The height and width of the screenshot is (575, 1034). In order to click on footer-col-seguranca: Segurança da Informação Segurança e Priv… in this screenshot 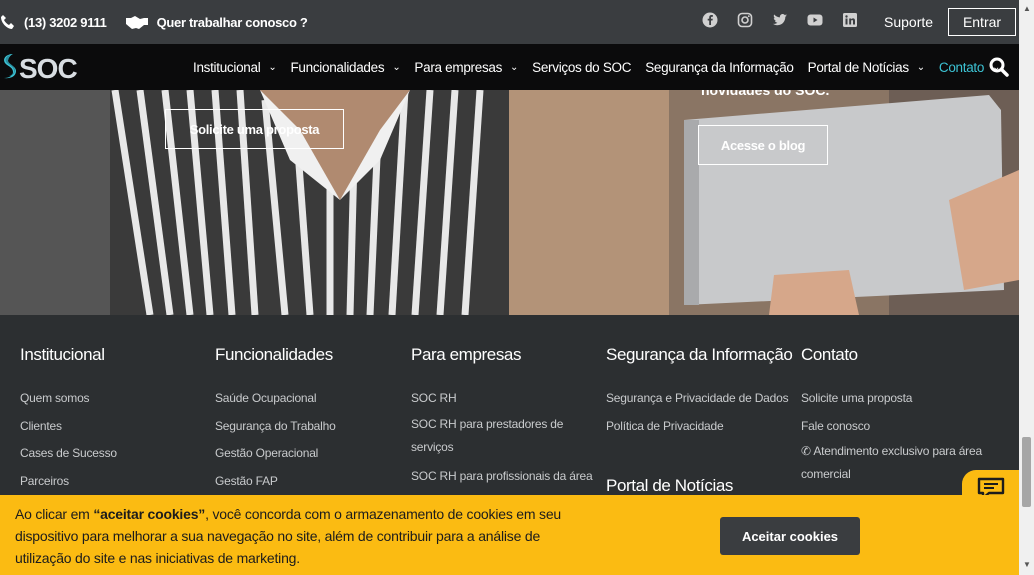, I will do `click(699, 430)`.